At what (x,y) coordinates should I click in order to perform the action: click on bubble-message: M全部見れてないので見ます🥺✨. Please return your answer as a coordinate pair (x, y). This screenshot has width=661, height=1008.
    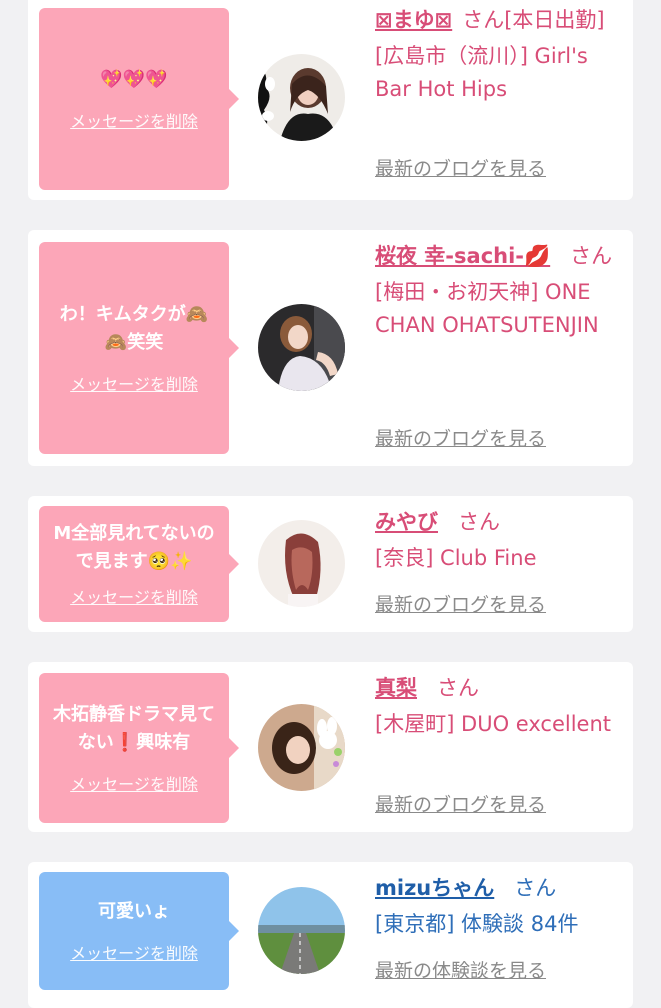
    Looking at the image, I should click on (134, 547).